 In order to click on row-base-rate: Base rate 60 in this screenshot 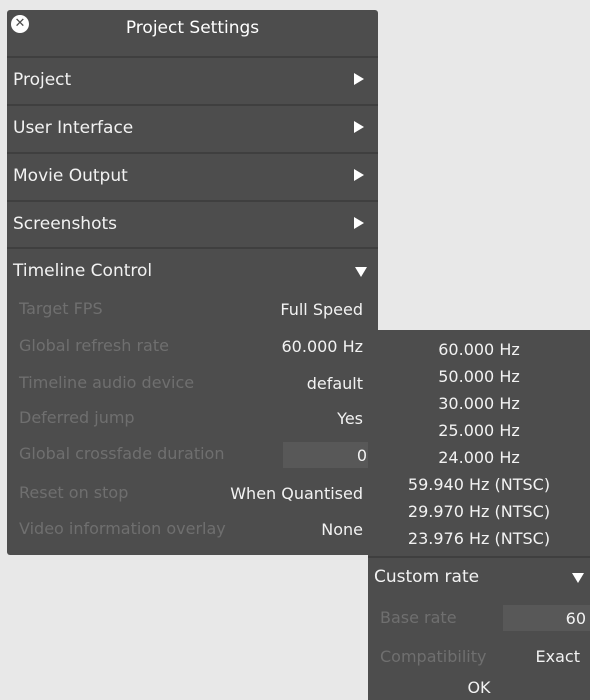, I will do `click(479, 618)`.